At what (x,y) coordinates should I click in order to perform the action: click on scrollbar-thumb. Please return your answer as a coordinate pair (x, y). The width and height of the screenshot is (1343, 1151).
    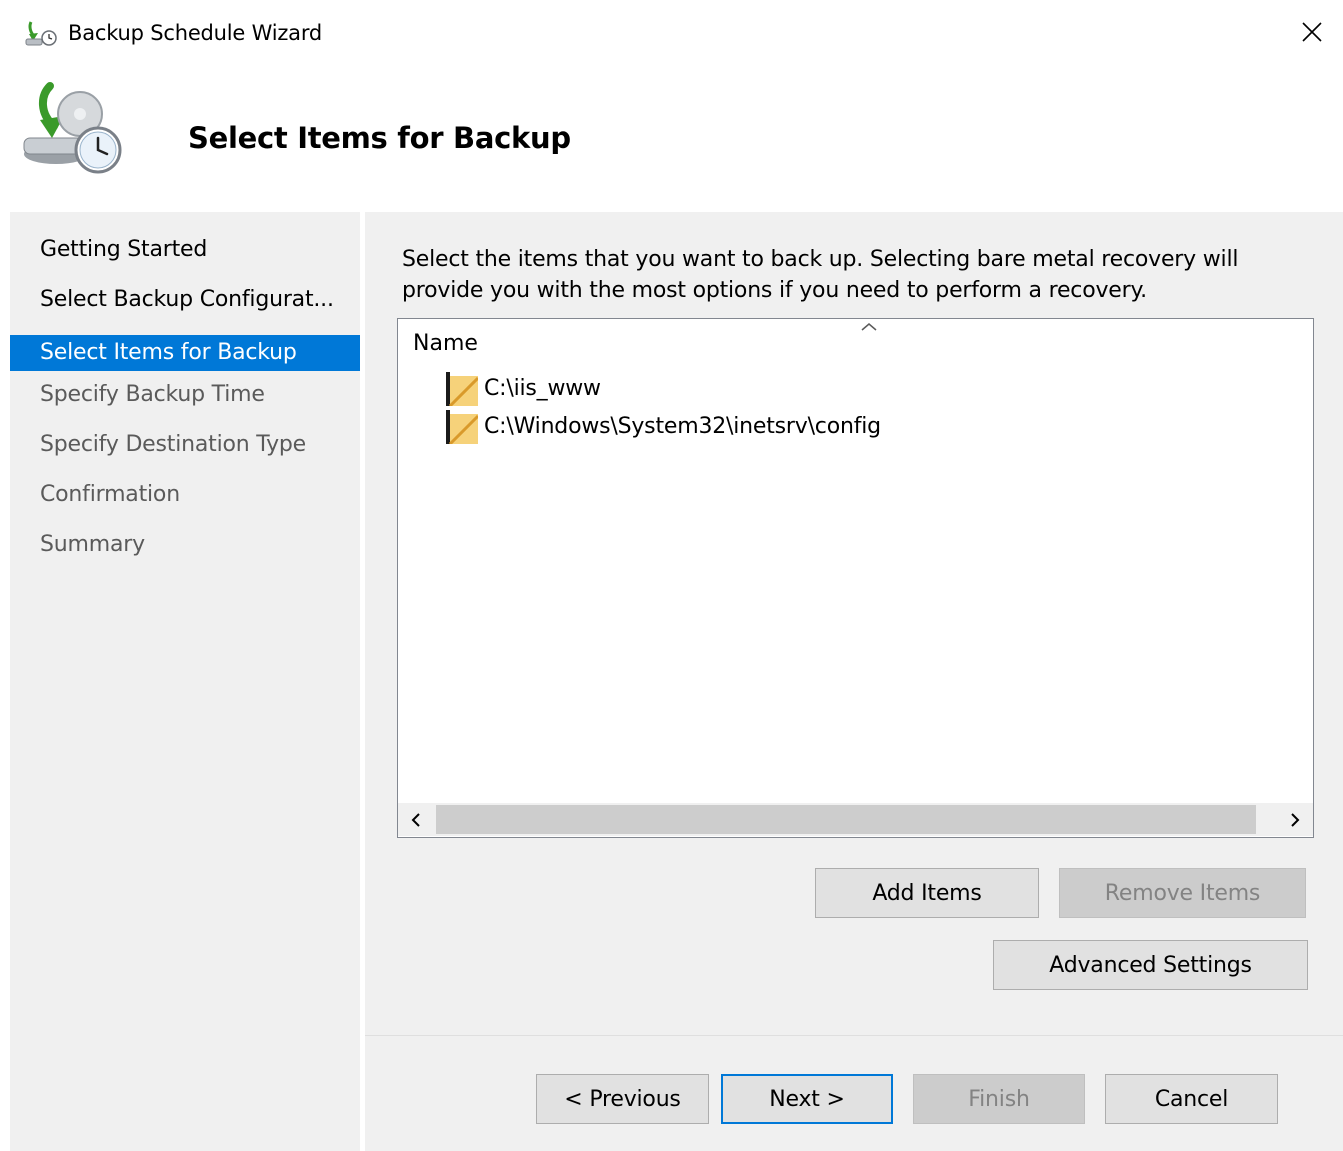
    Looking at the image, I should click on (846, 819).